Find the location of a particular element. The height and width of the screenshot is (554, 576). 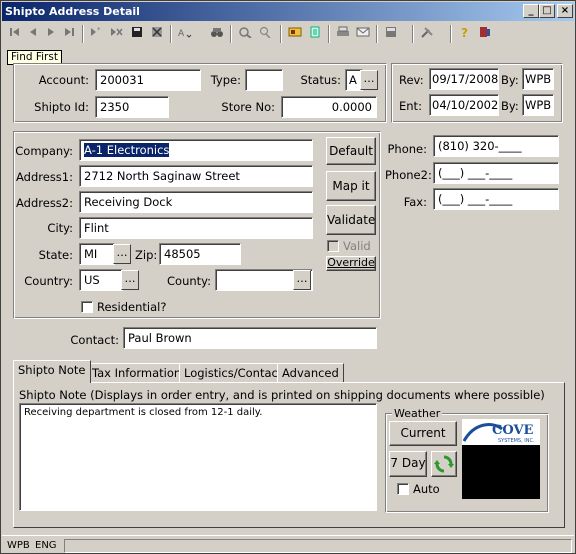

state-field: MI is located at coordinates (97, 254).